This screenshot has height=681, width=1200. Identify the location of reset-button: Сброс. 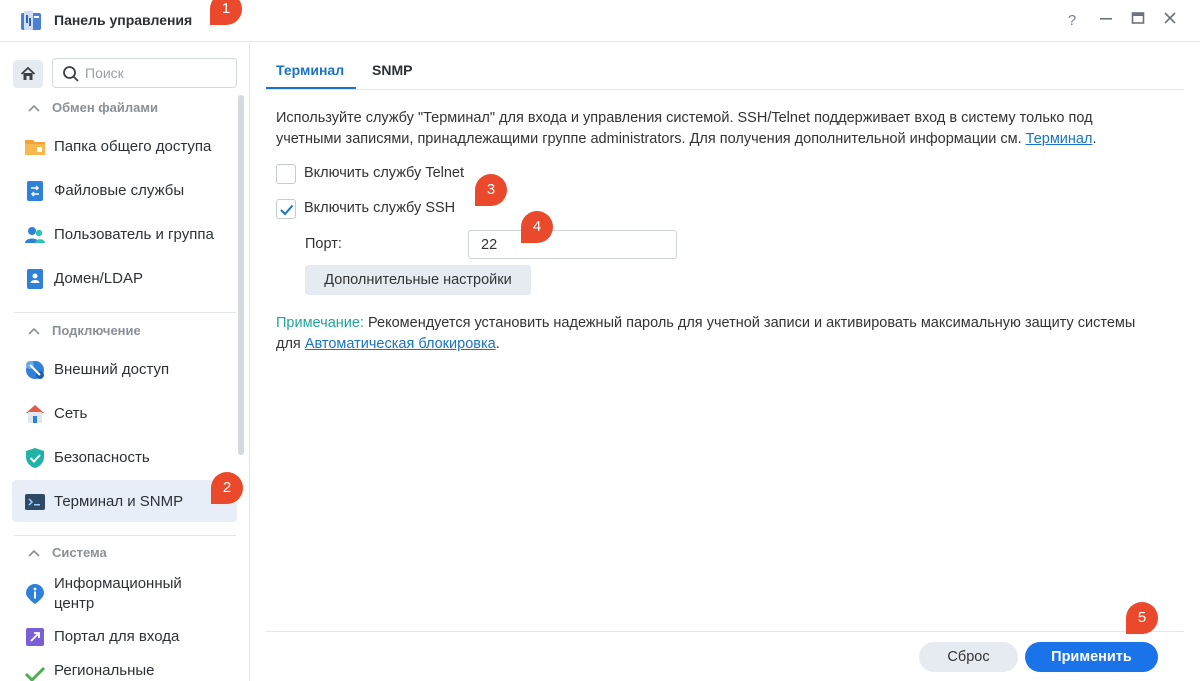
(968, 657).